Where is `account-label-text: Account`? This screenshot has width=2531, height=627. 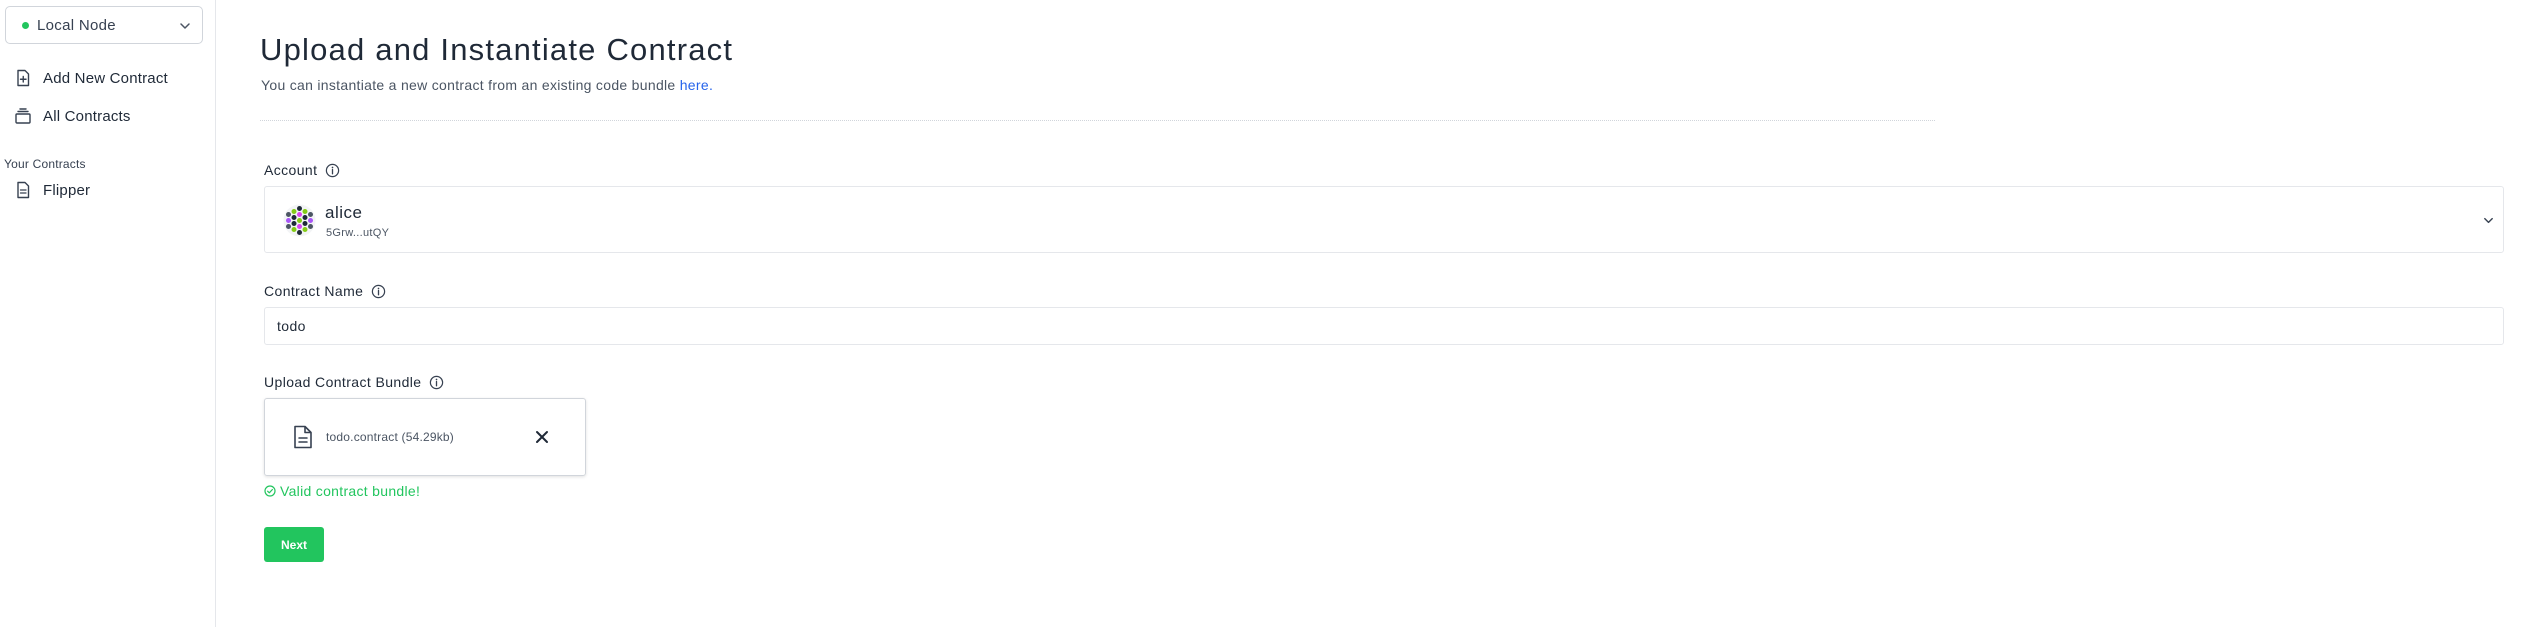
account-label-text: Account is located at coordinates (291, 170).